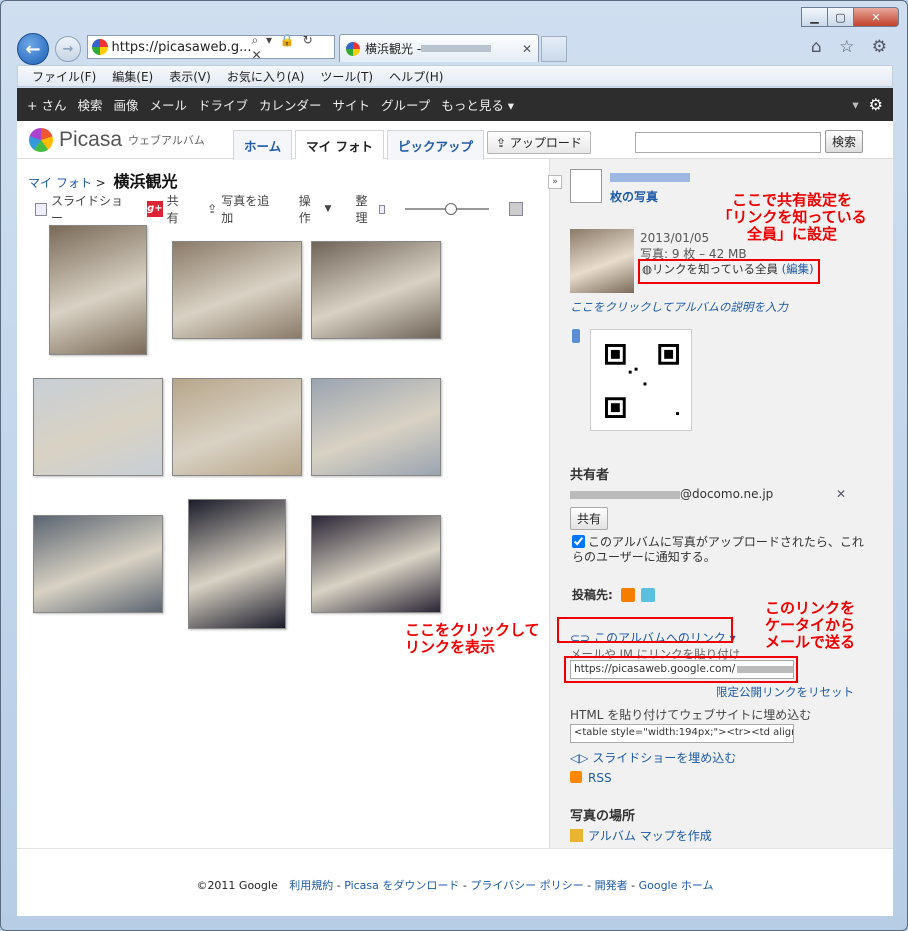  Describe the element at coordinates (555, 182) in the screenshot. I see `collapse-panel-icon: »` at that location.